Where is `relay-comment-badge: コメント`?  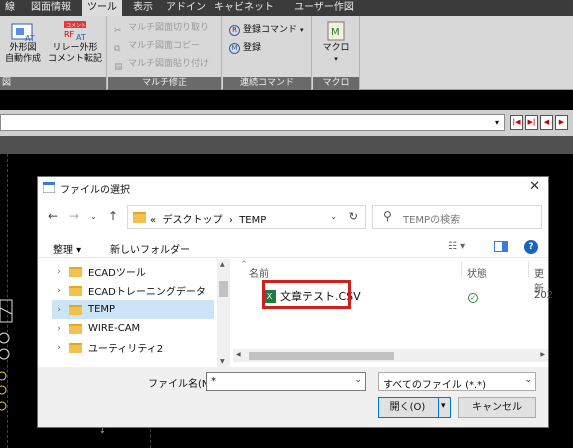 relay-comment-badge: コメント is located at coordinates (76, 26).